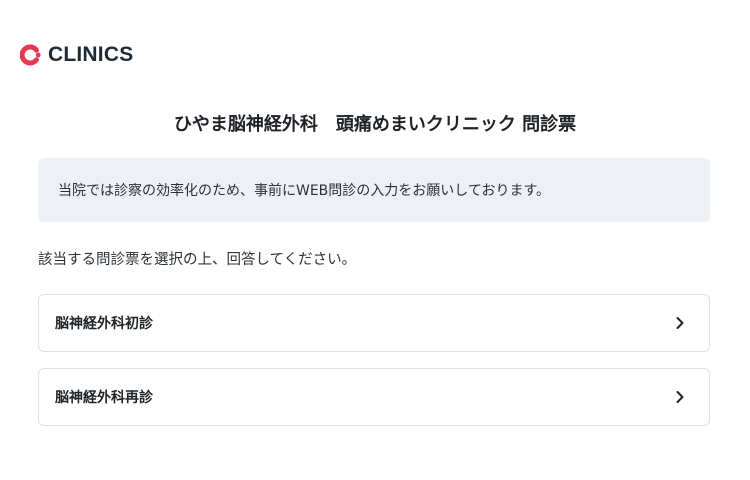 The height and width of the screenshot is (480, 750). I want to click on questionnaire-label: 脳神経外科初診, so click(104, 324).